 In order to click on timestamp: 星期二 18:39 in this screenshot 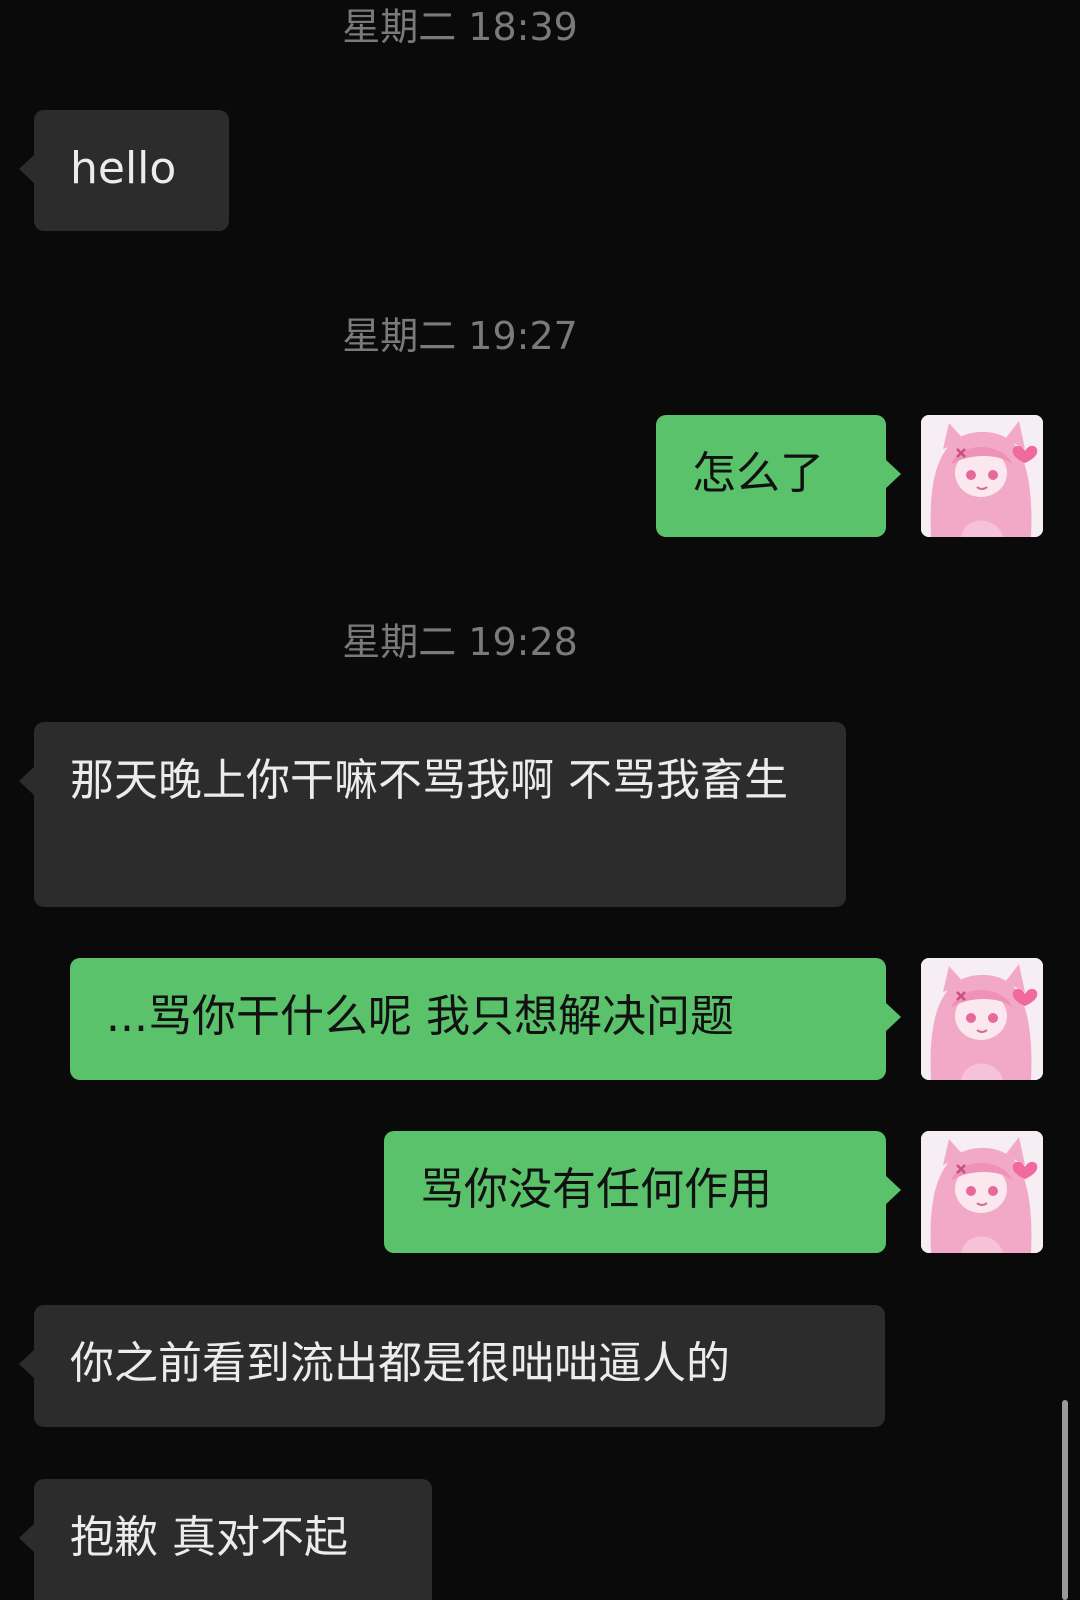, I will do `click(460, 27)`.